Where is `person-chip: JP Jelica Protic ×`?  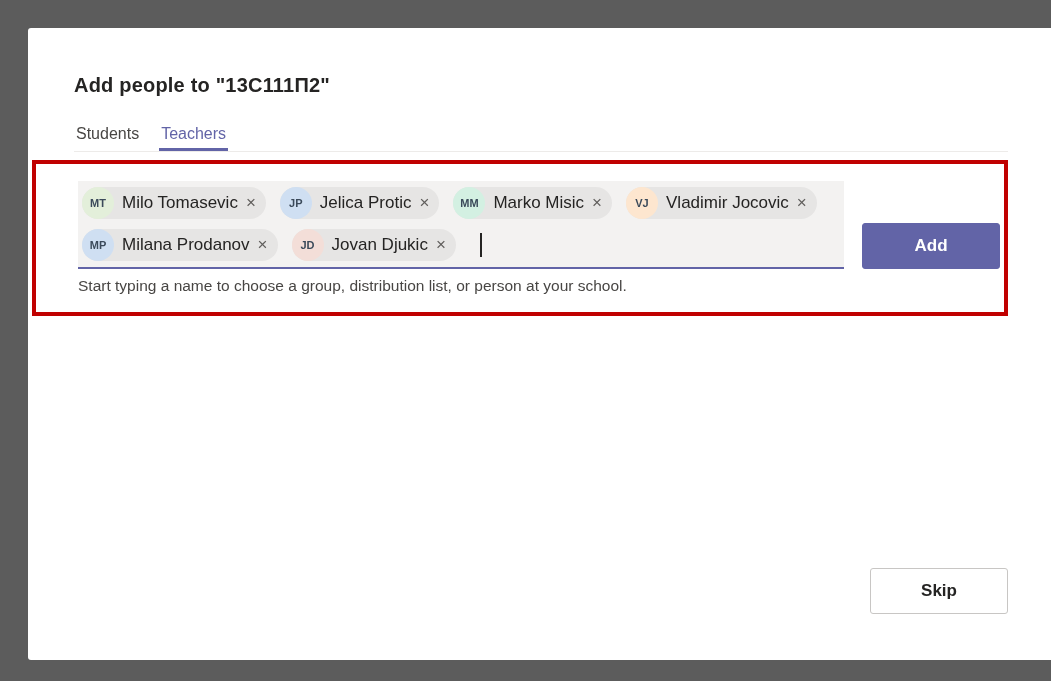
person-chip: JP Jelica Protic × is located at coordinates (359, 203).